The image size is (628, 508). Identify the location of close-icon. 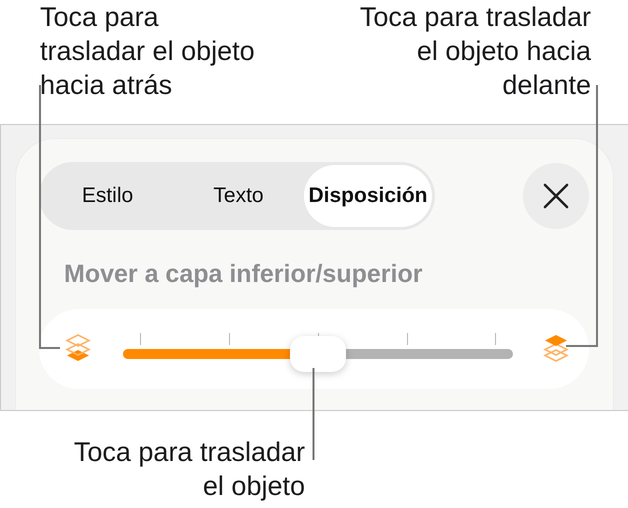
(556, 196).